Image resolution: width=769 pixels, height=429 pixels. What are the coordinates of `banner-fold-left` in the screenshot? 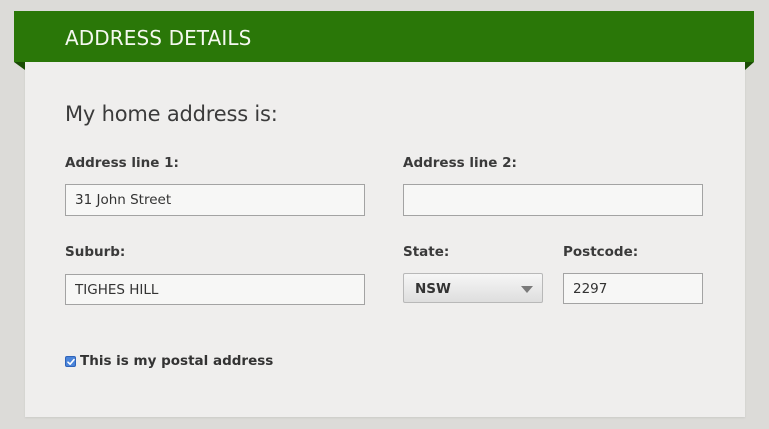 It's located at (19, 66).